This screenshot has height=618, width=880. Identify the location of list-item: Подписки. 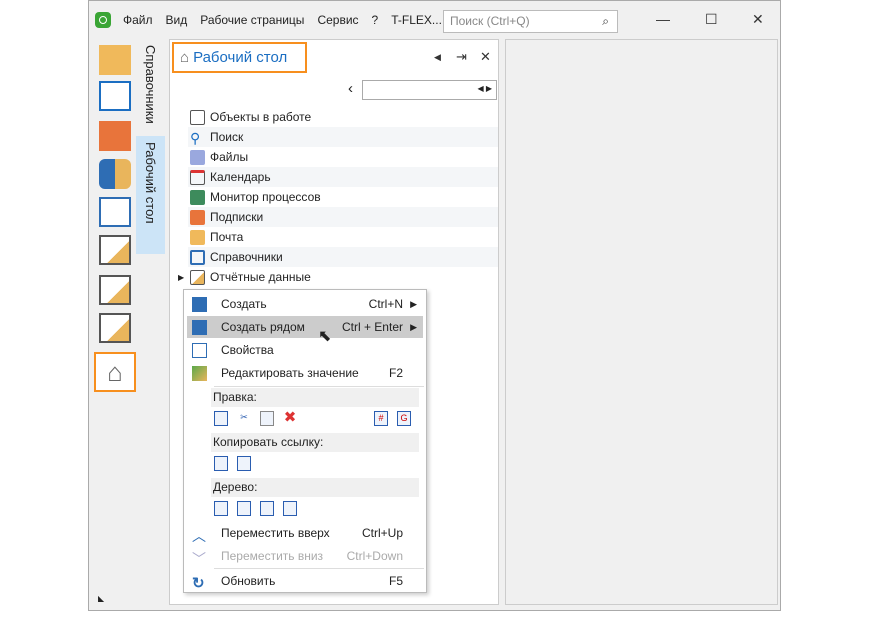
(343, 217).